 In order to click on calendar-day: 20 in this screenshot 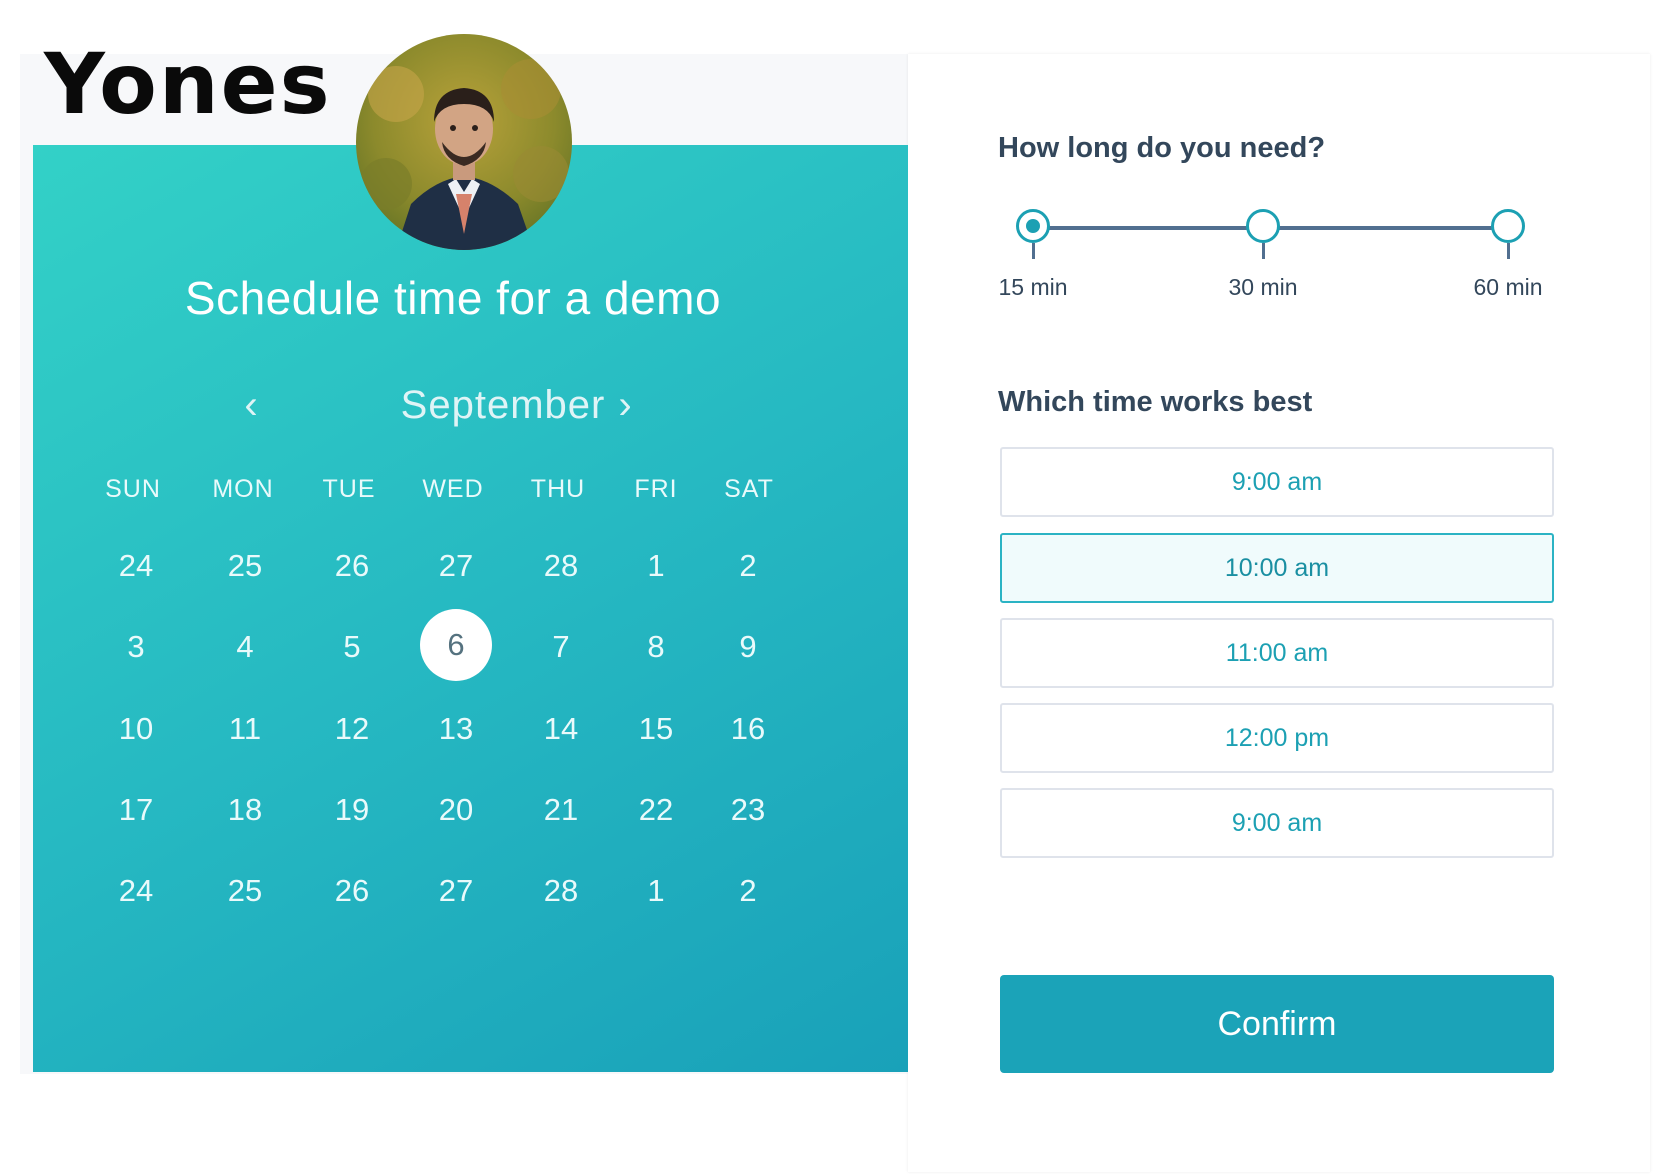, I will do `click(456, 810)`.